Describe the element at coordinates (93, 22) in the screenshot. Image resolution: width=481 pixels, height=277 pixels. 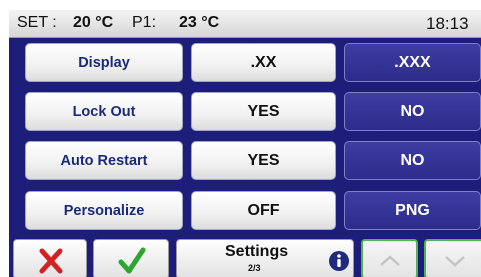
I see `setpoint-value: 20 °C` at that location.